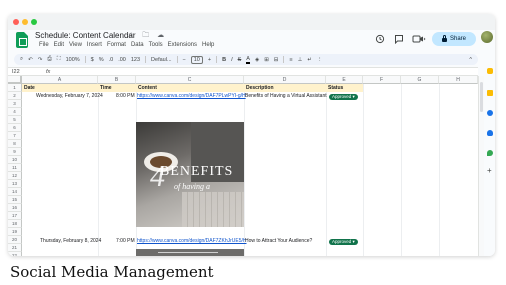 This screenshot has height=285, width=506. What do you see at coordinates (34, 22) in the screenshot?
I see `maximize-window-button` at bounding box center [34, 22].